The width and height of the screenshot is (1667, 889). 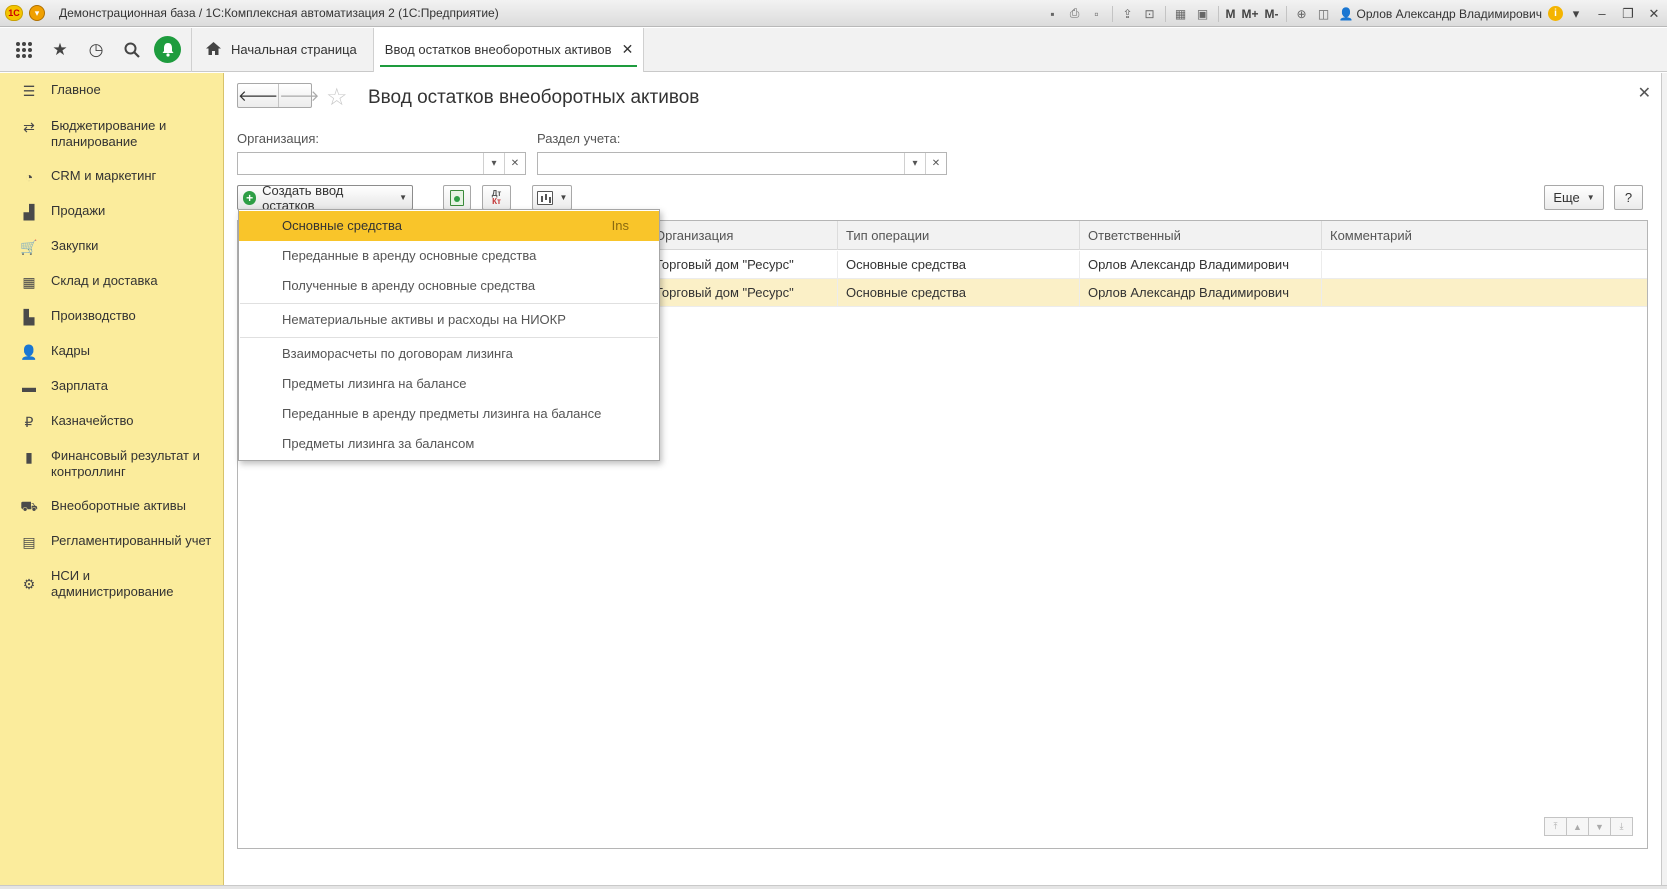 I want to click on sidebar-item-production: ▙ Производство, so click(x=112, y=316).